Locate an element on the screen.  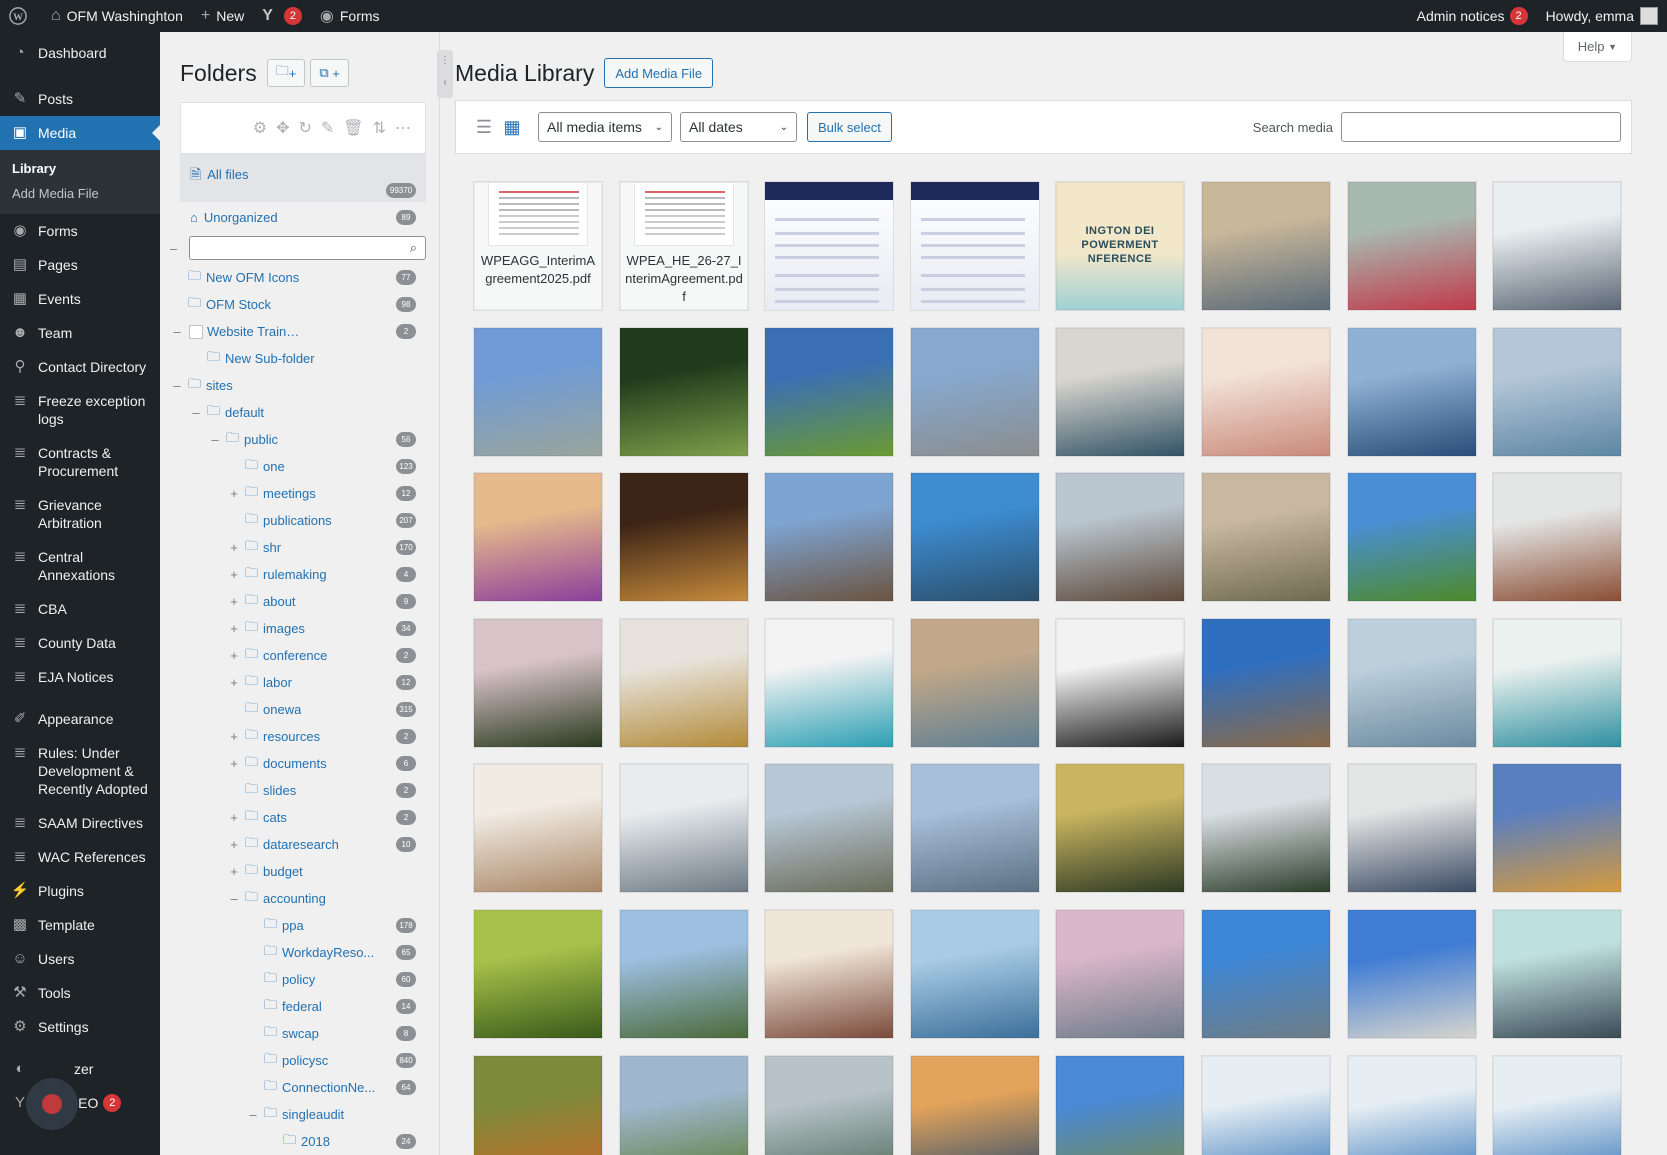
site-name-link: ⌂ OFM Washinghton is located at coordinates (117, 16).